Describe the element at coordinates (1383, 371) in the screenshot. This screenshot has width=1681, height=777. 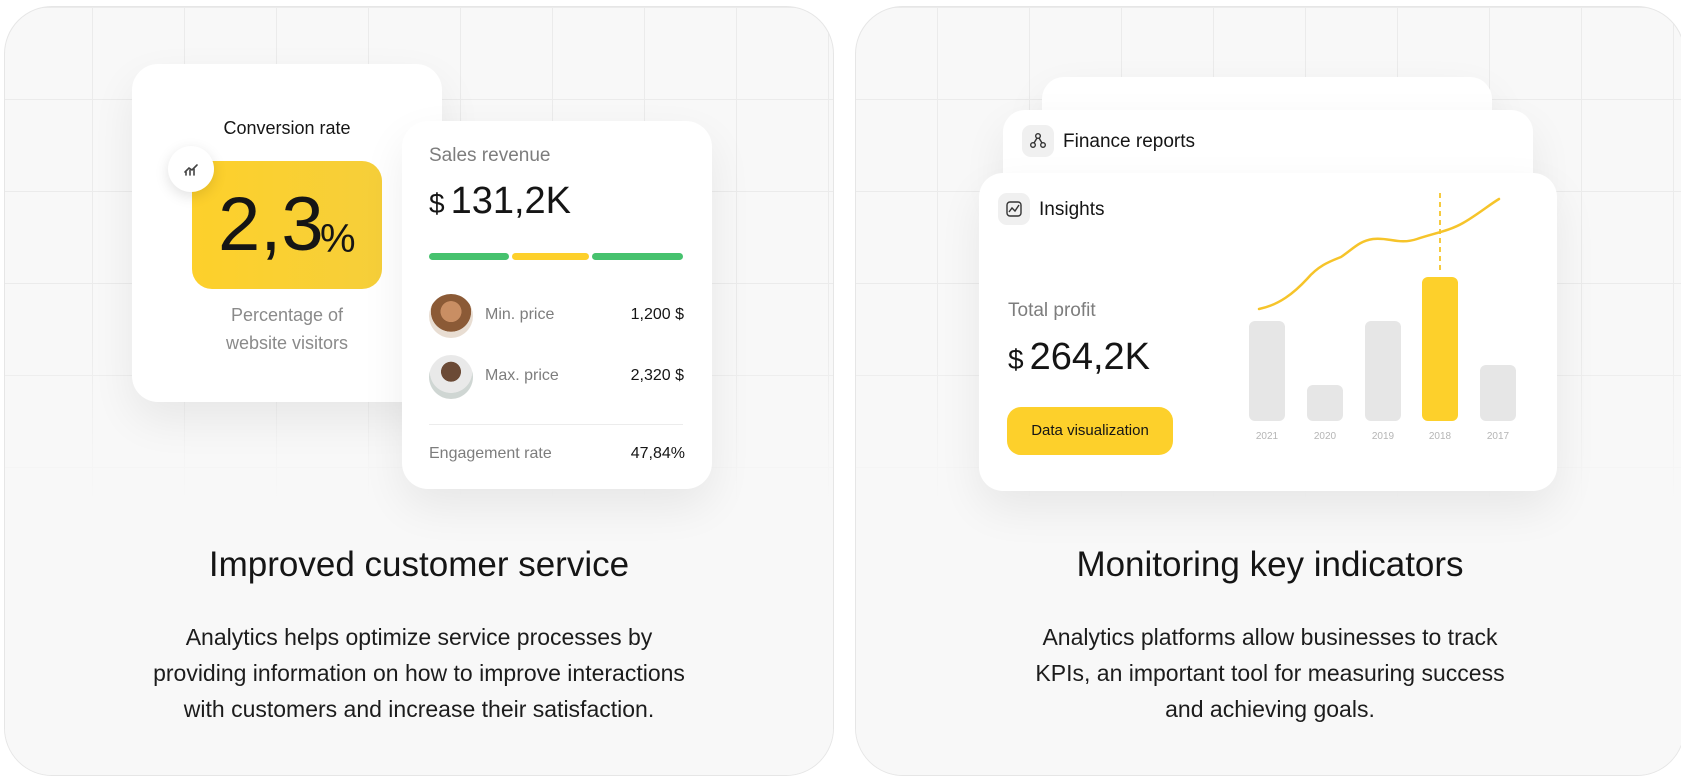
I see `bar-2019` at that location.